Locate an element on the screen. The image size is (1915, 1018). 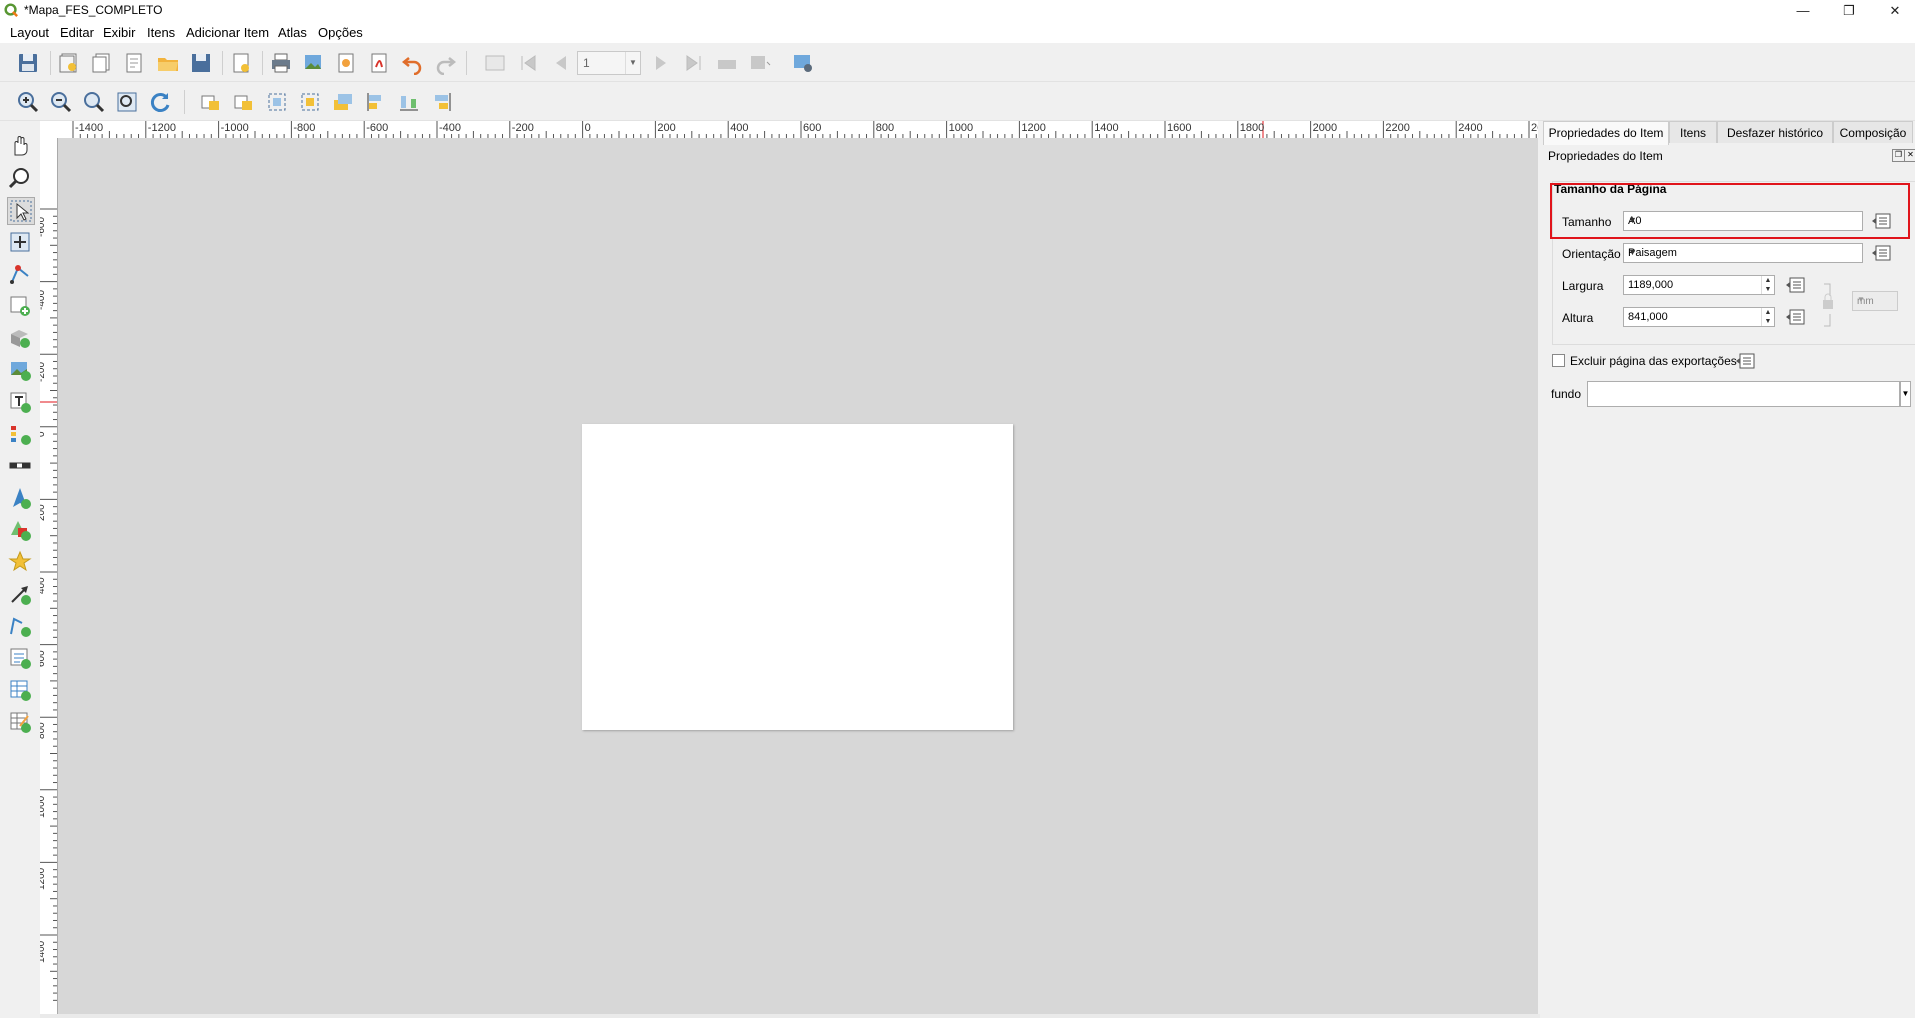
add-html-icon is located at coordinates (20, 658).